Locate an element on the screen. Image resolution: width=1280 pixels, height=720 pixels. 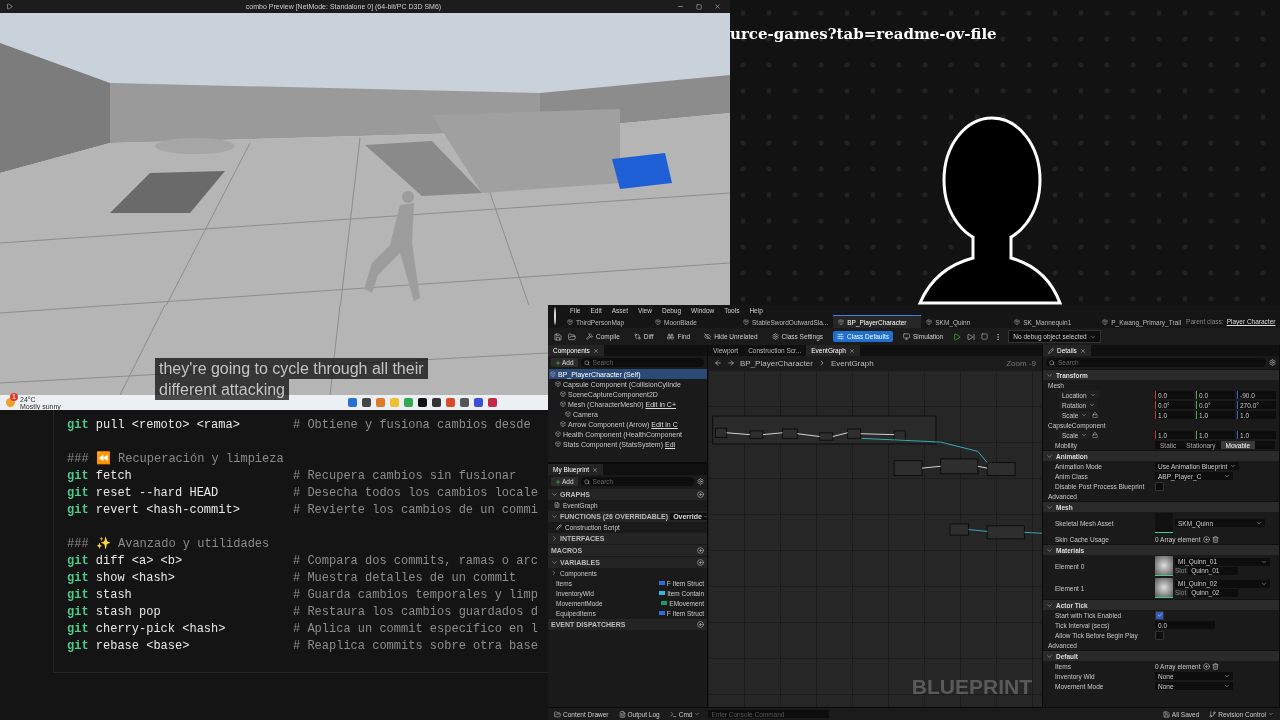
comment-text: # Muestra detalles de un commit is located at coordinates (405, 578).